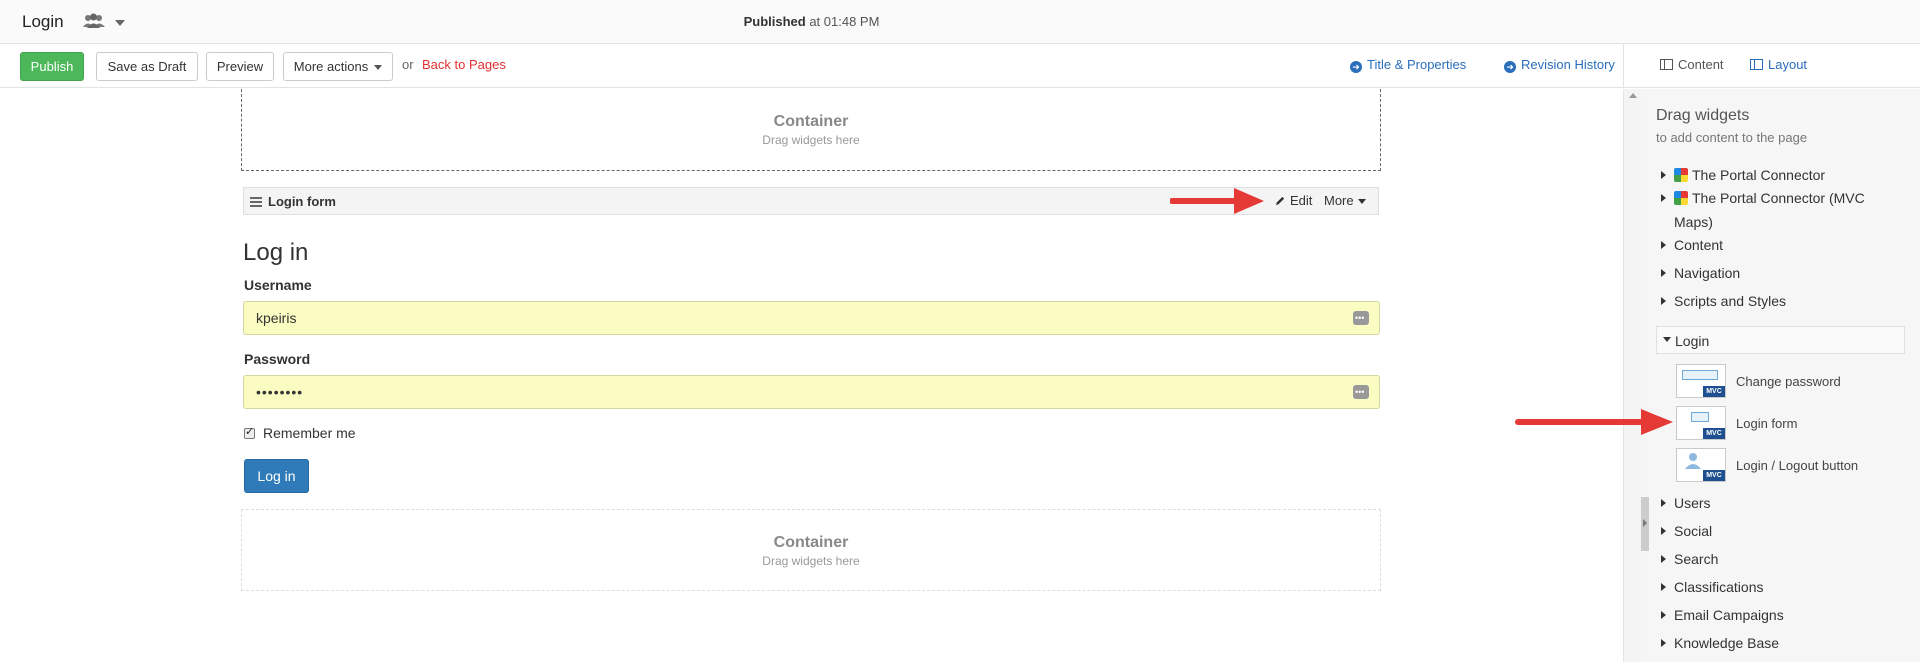 The width and height of the screenshot is (1920, 662). I want to click on category-label: Content, so click(1699, 245).